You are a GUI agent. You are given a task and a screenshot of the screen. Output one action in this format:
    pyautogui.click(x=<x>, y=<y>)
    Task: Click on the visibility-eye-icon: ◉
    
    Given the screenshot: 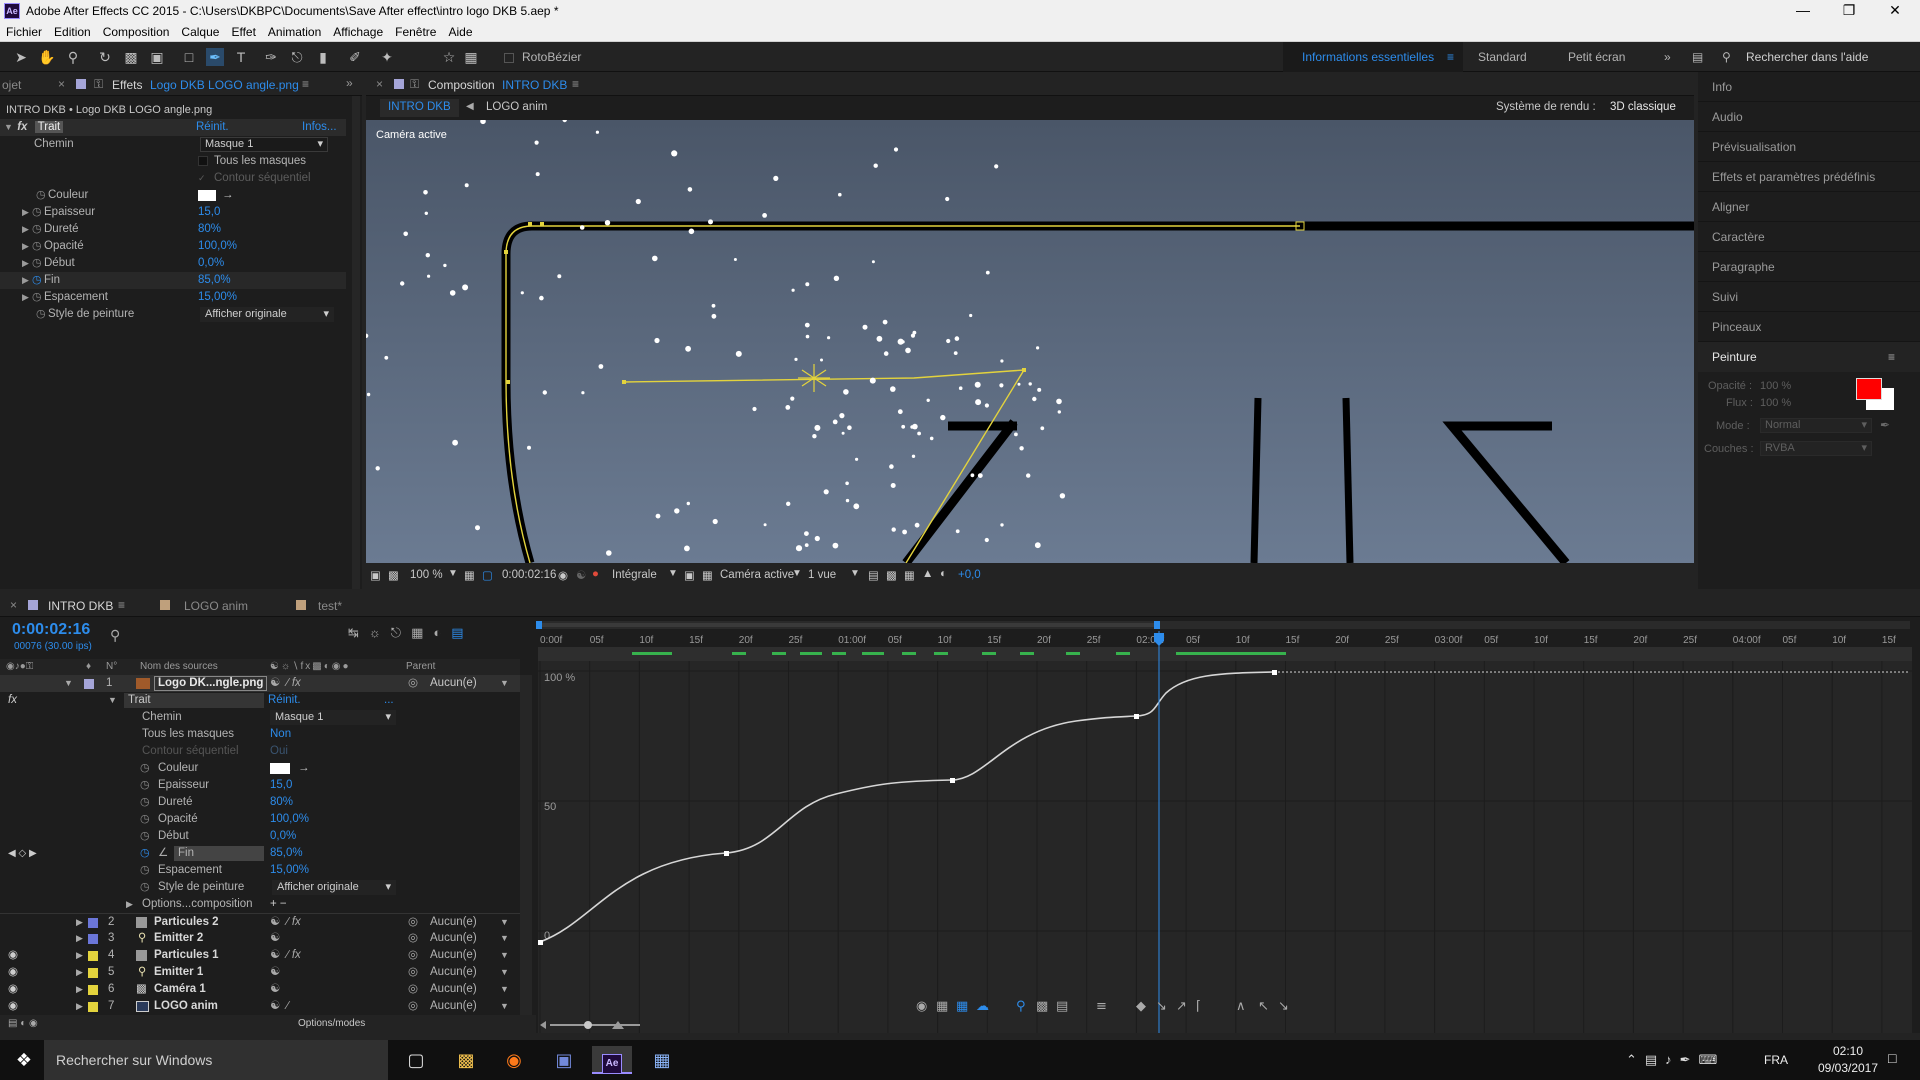 What is the action you would take?
    pyautogui.click(x=13, y=1006)
    